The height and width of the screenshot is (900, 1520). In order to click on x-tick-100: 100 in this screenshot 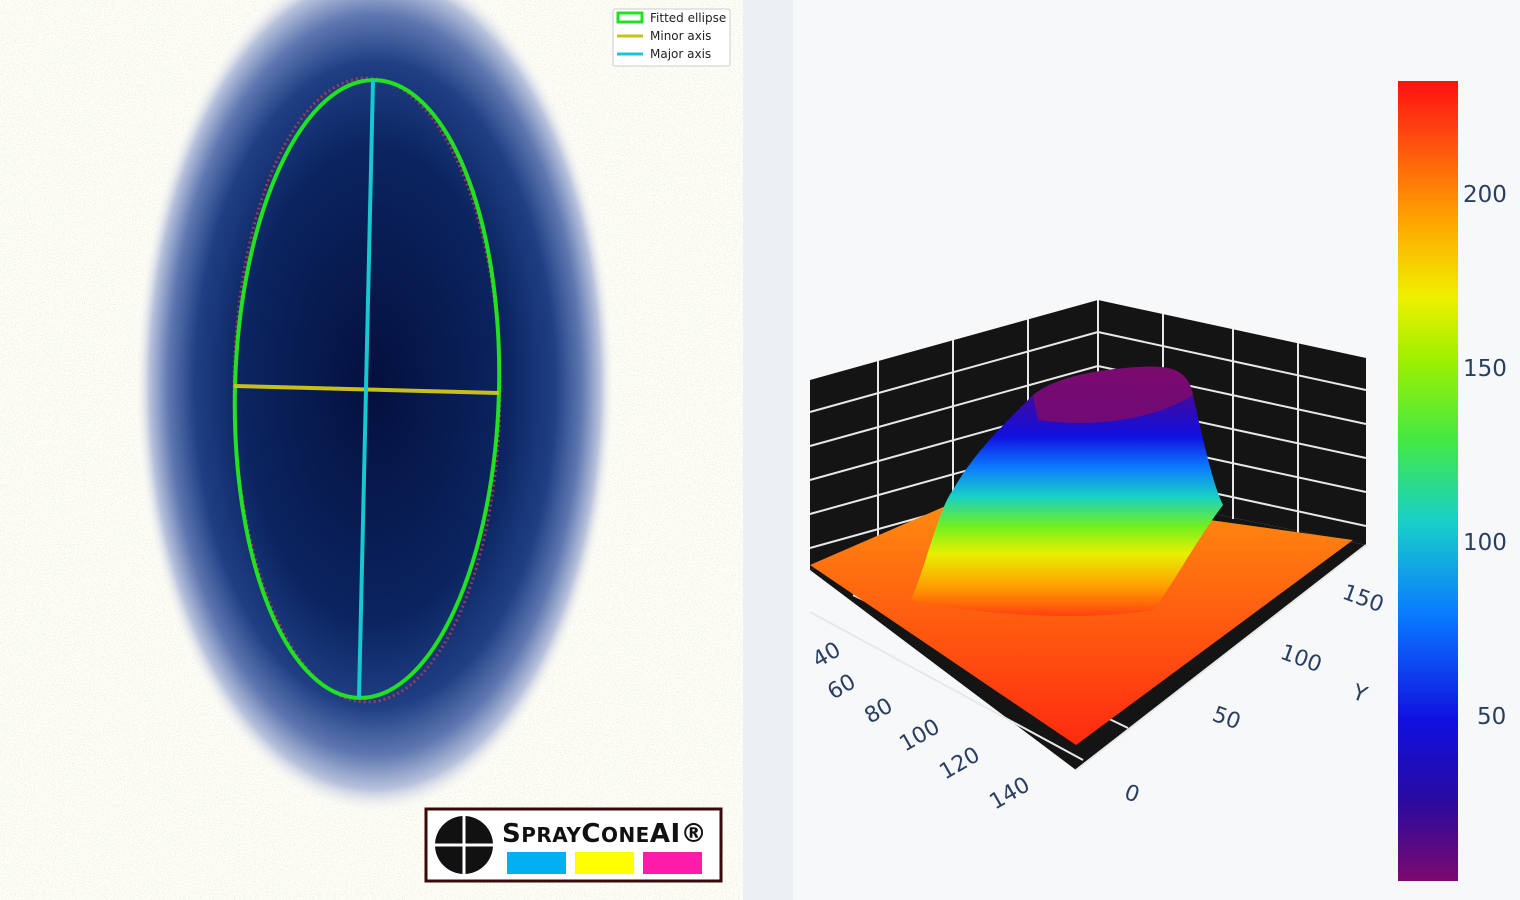, I will do `click(920, 736)`.